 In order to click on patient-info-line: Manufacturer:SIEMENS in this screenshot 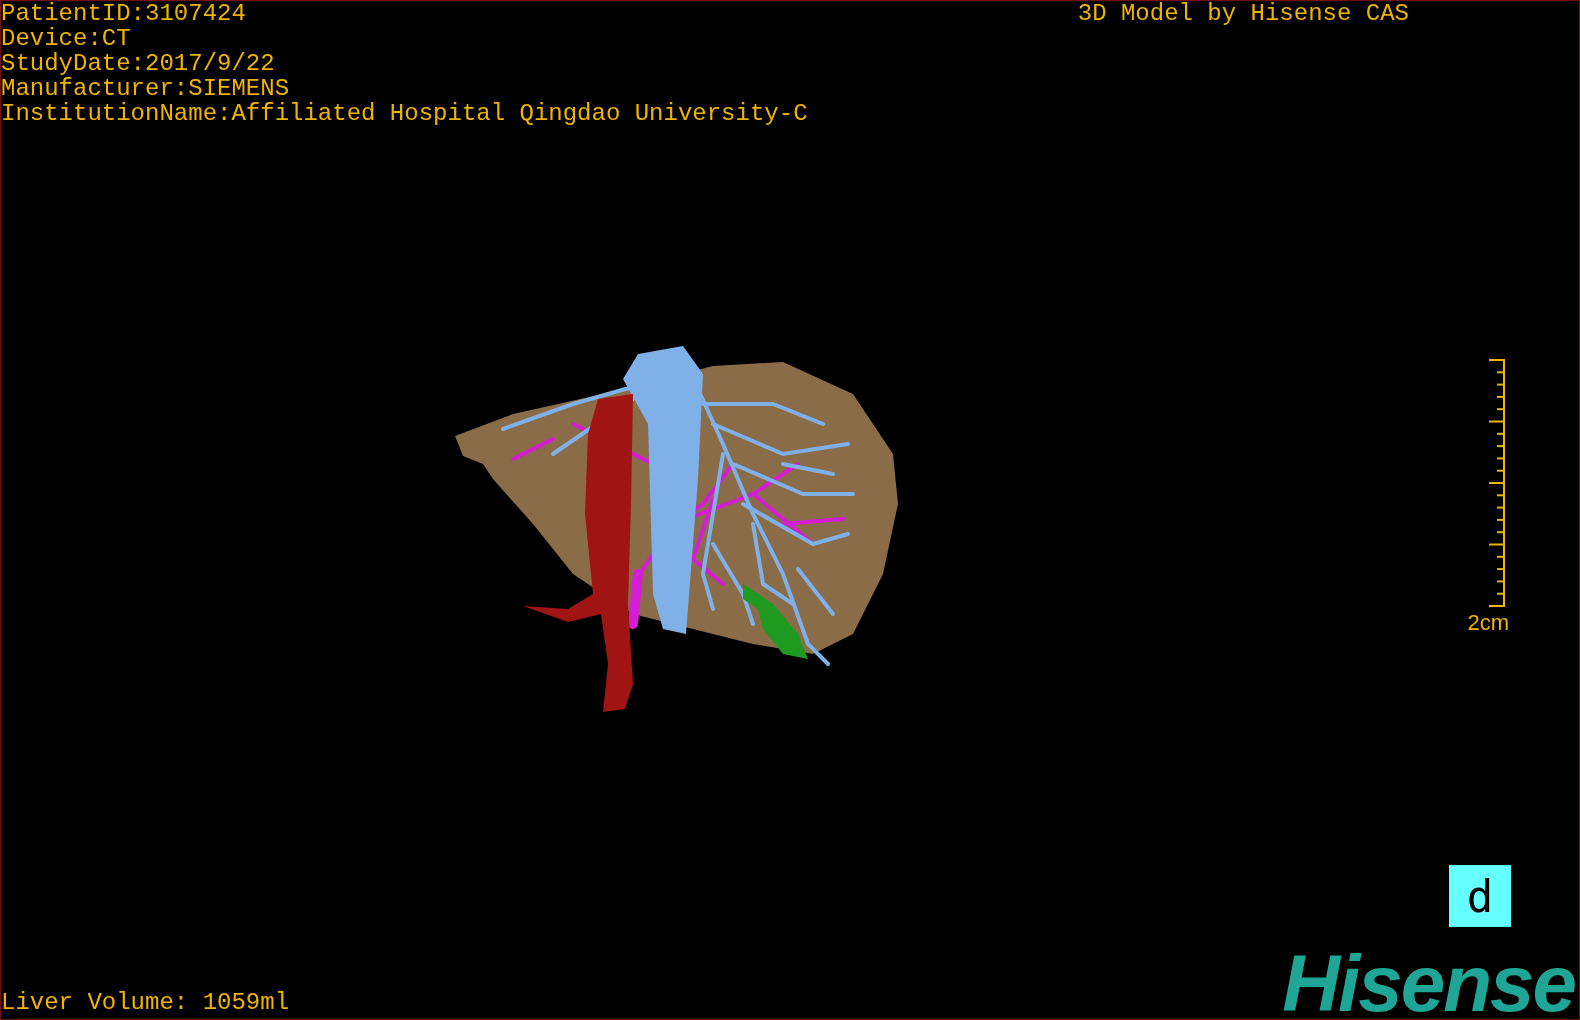, I will do `click(146, 88)`.